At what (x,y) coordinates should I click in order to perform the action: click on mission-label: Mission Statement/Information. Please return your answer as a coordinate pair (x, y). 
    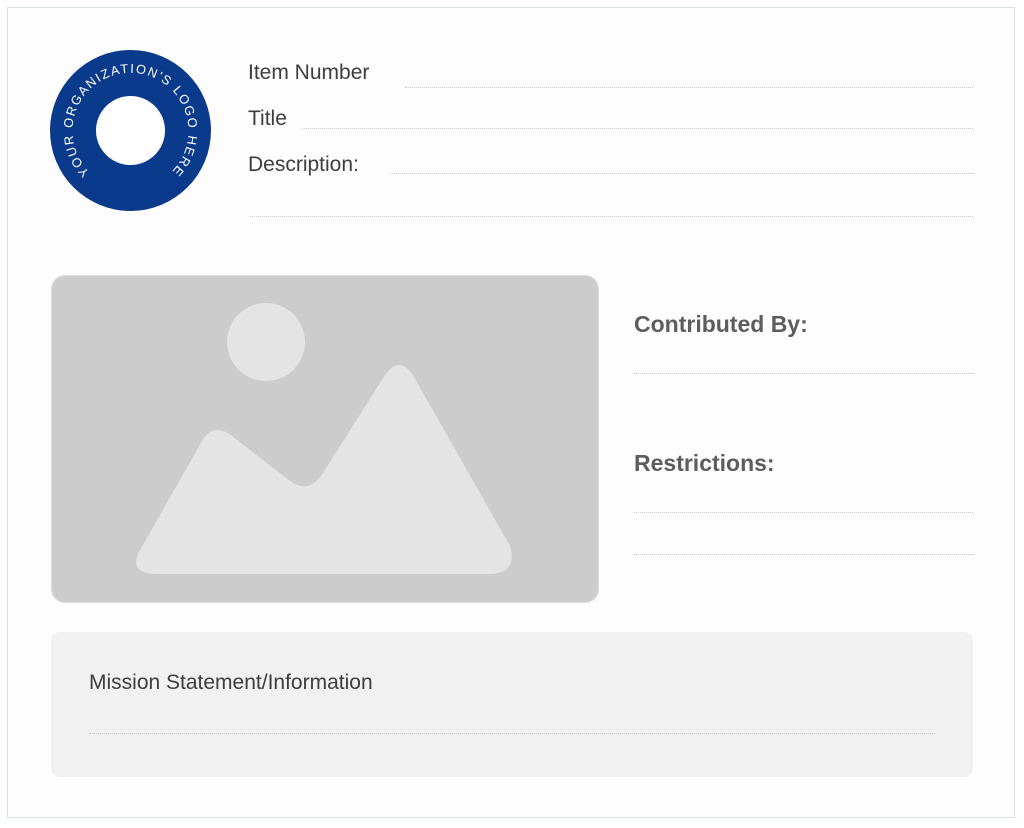
    Looking at the image, I should click on (231, 682).